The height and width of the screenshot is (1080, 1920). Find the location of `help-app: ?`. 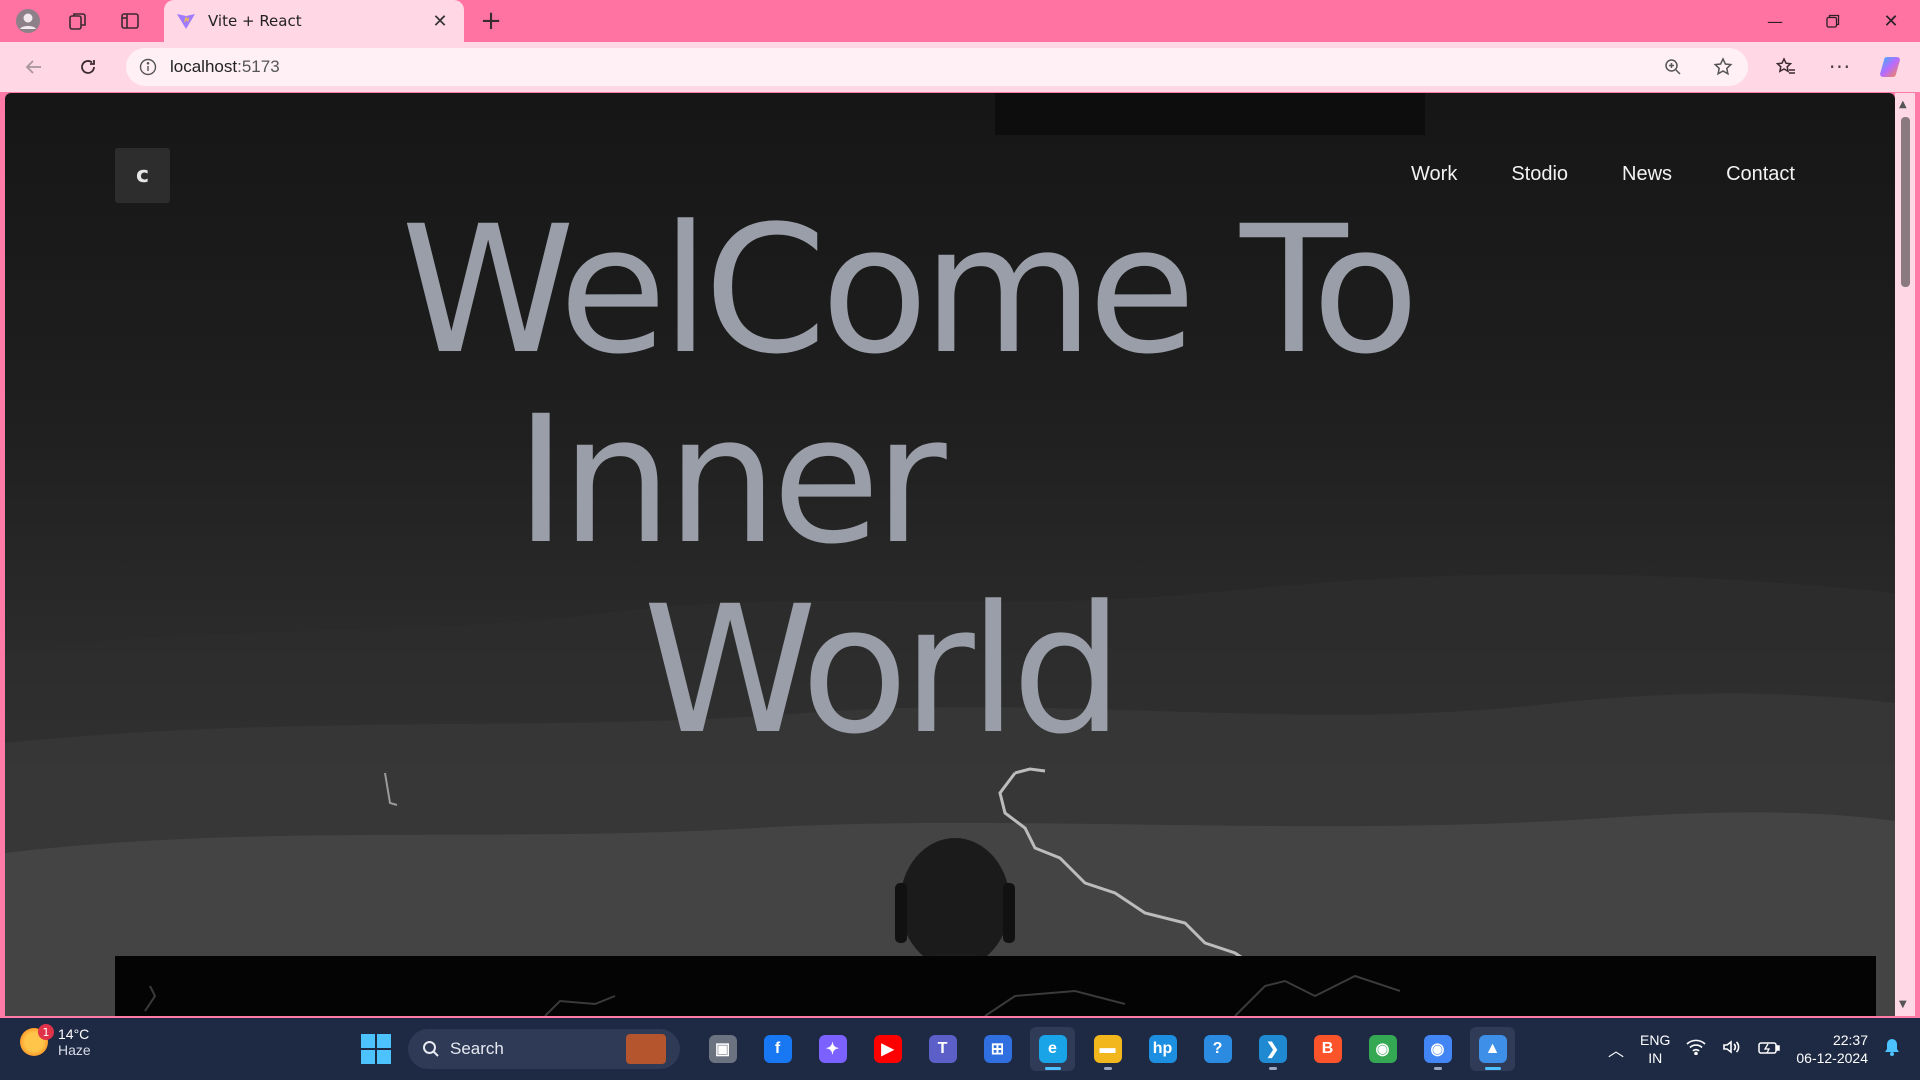

help-app: ? is located at coordinates (1217, 1049).